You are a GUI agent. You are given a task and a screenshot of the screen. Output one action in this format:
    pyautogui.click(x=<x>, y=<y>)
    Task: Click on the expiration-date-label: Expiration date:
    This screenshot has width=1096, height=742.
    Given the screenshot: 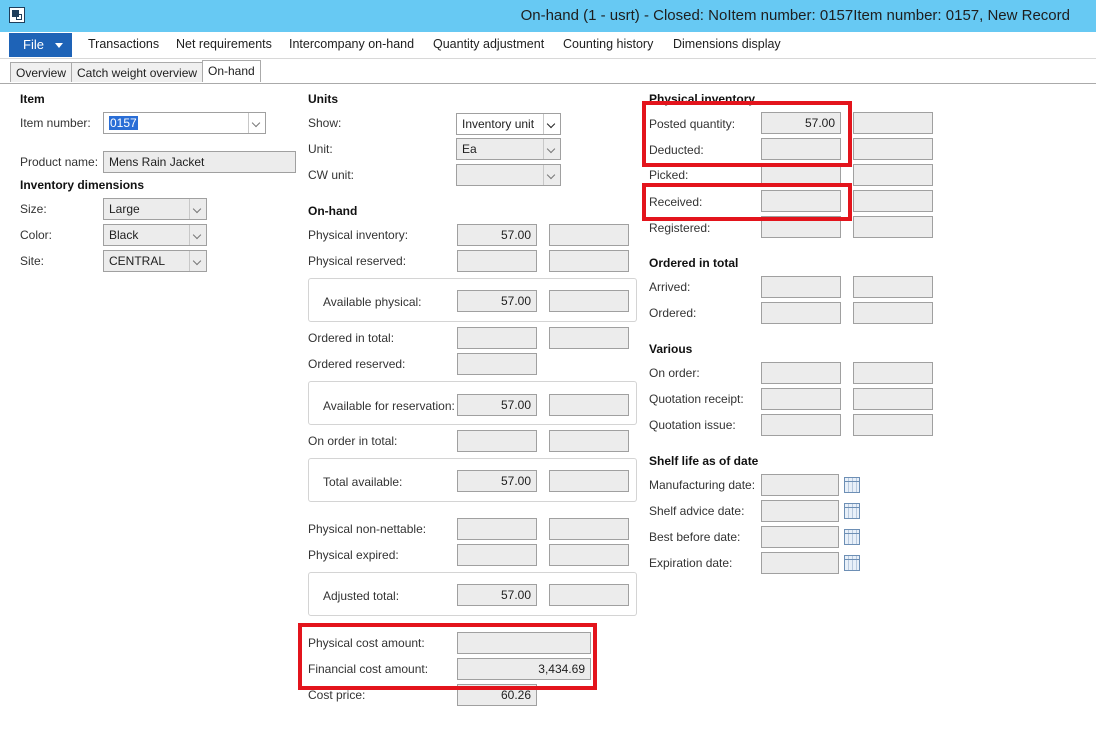 What is the action you would take?
    pyautogui.click(x=691, y=563)
    